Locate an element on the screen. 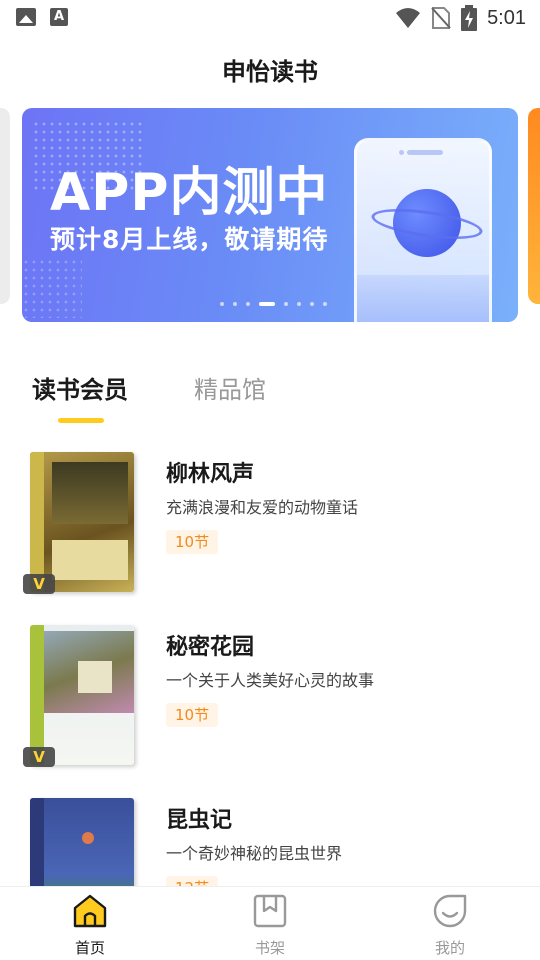 This screenshot has height=960, width=540. book-description: 一个关于人类美好心灵的故事 is located at coordinates (270, 680).